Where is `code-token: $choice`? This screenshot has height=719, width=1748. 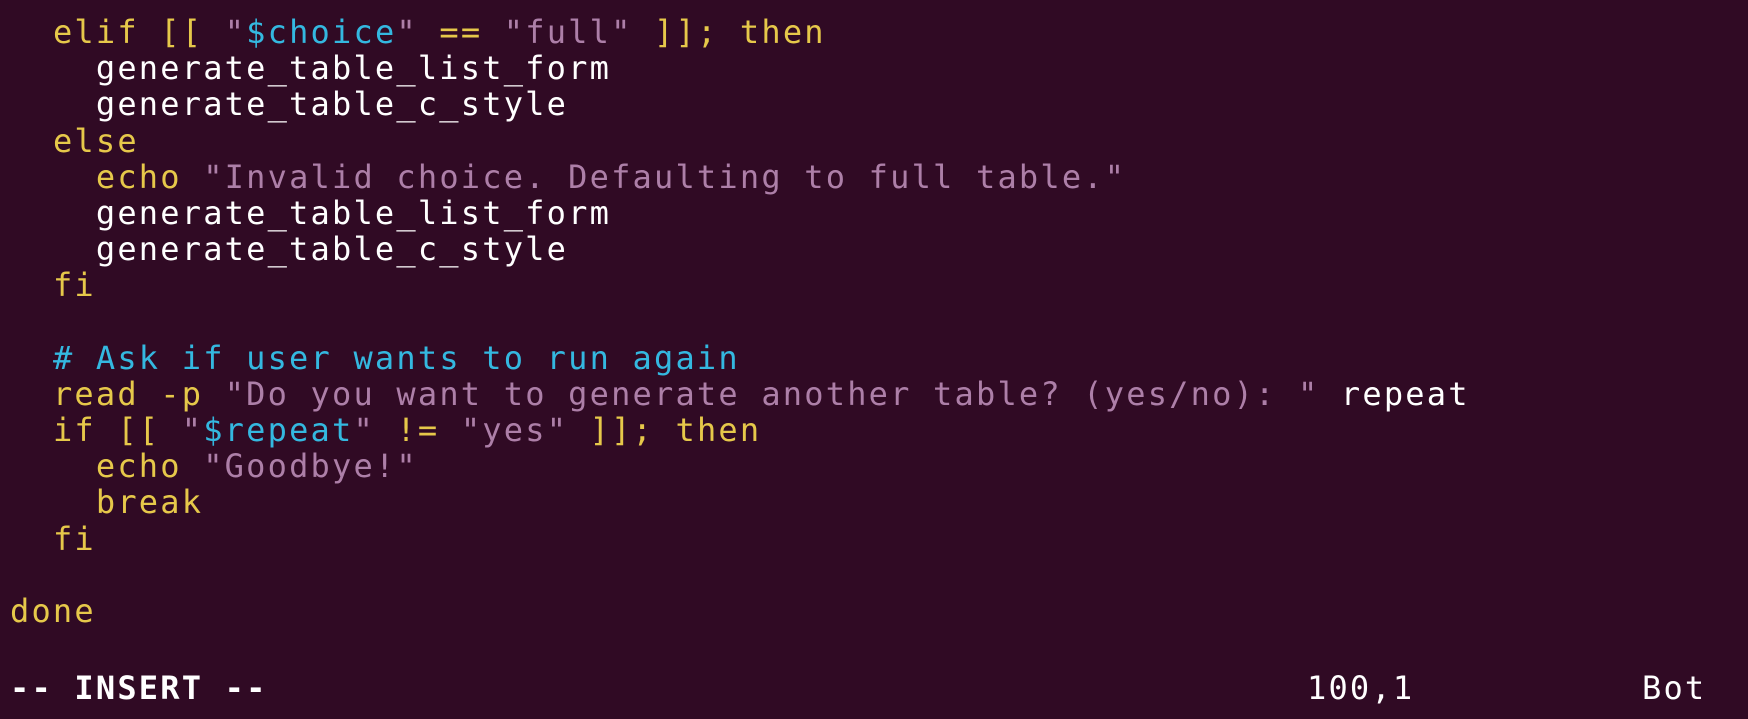
code-token: $choice is located at coordinates (321, 32).